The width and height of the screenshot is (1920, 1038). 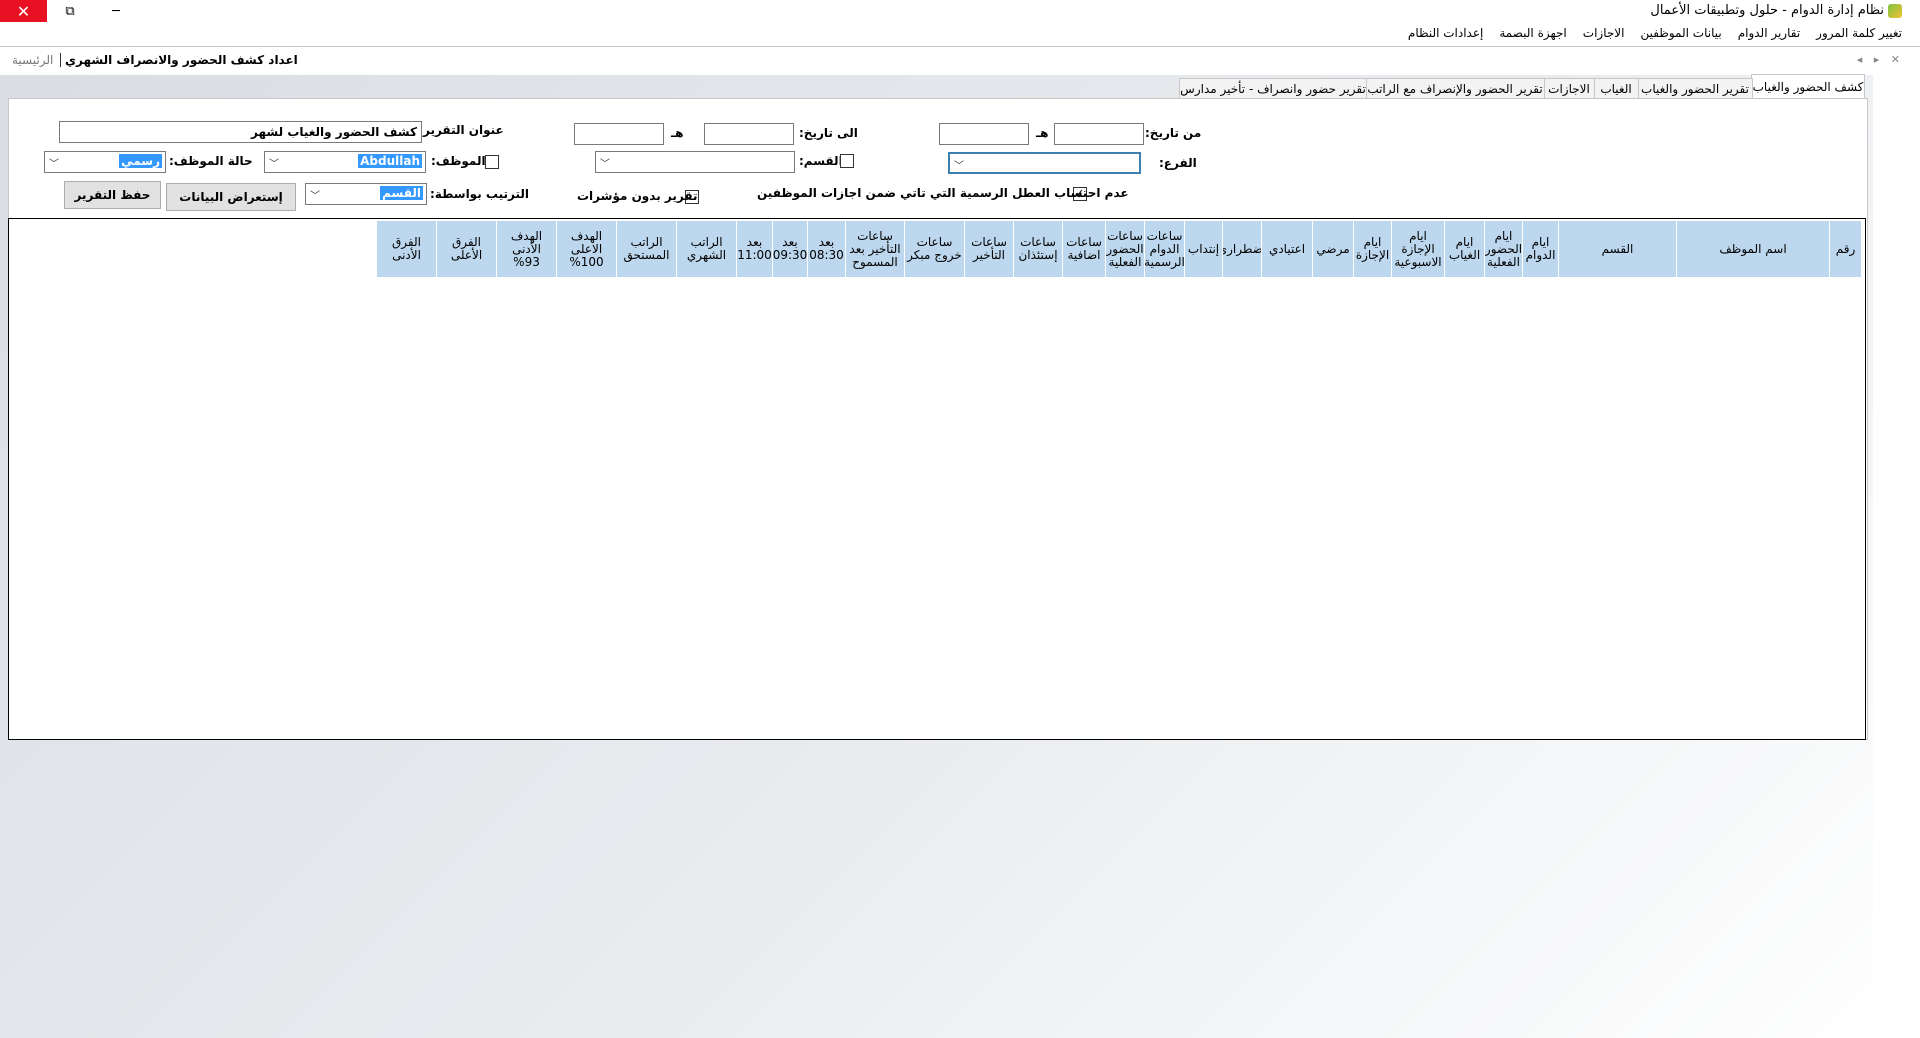 I want to click on col-header-early-leave: ساعات خروج مبكر, so click(x=935, y=249).